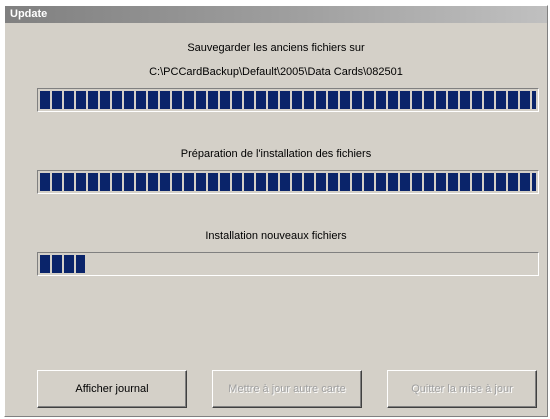 Image resolution: width=550 pixels, height=419 pixels. What do you see at coordinates (288, 264) in the screenshot?
I see `install-progress-bar` at bounding box center [288, 264].